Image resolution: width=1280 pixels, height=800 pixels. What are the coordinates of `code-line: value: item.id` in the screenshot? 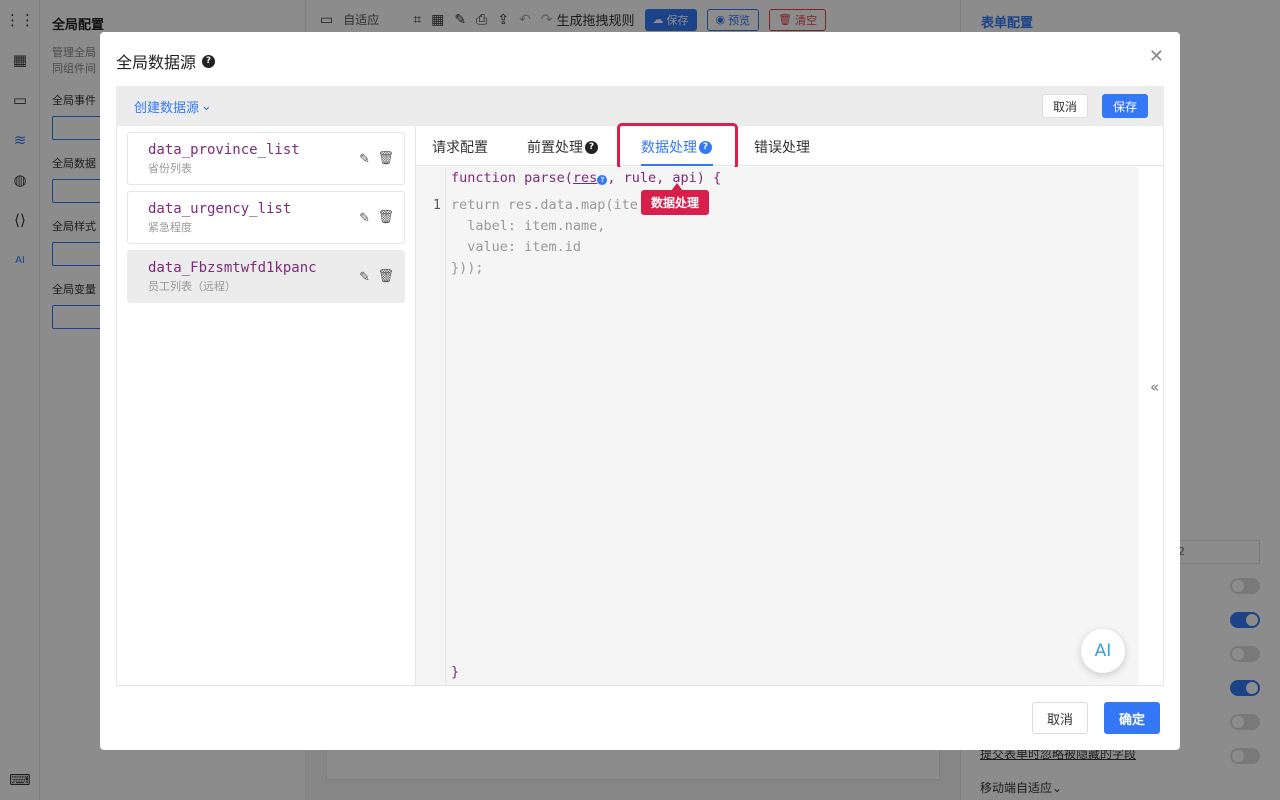 It's located at (516, 247).